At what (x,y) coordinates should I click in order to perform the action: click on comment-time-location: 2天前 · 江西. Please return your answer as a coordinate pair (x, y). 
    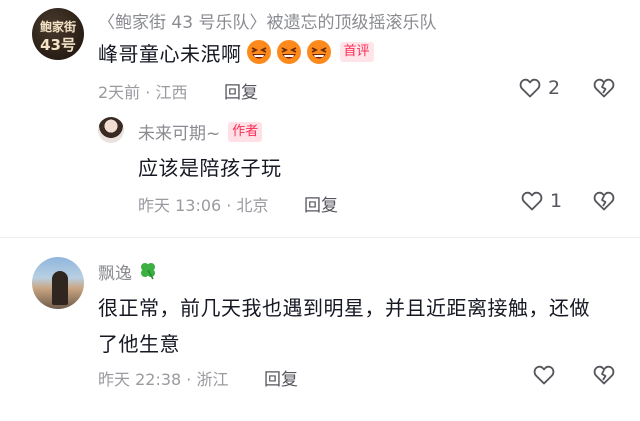
    Looking at the image, I should click on (143, 92).